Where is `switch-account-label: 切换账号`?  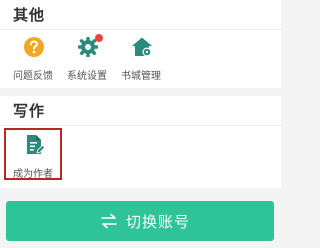
switch-account-label: 切换账号 is located at coordinates (158, 222).